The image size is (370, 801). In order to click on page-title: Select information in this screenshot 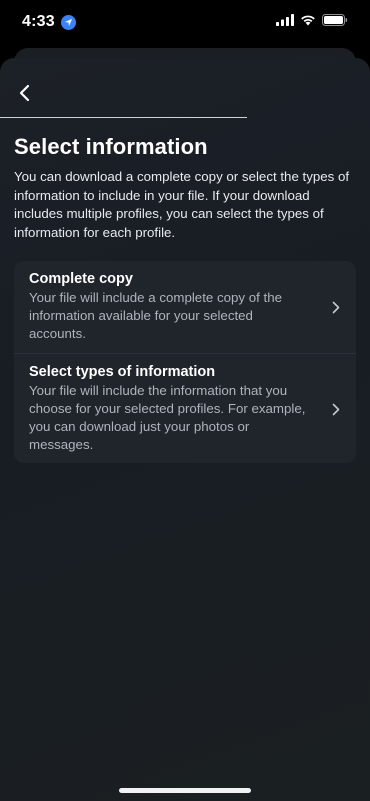, I will do `click(111, 146)`.